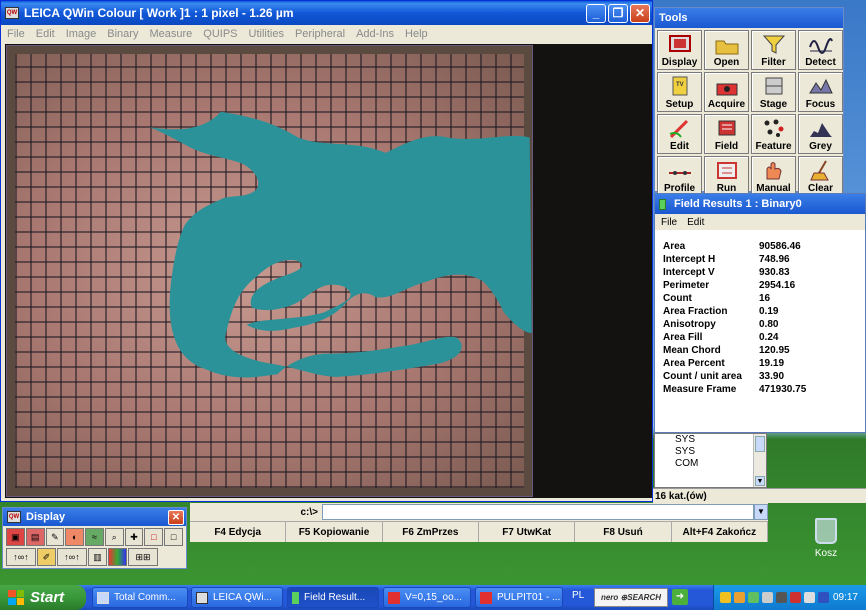 This screenshot has width=866, height=610. I want to click on tool-button-edit: Edit, so click(679, 134).